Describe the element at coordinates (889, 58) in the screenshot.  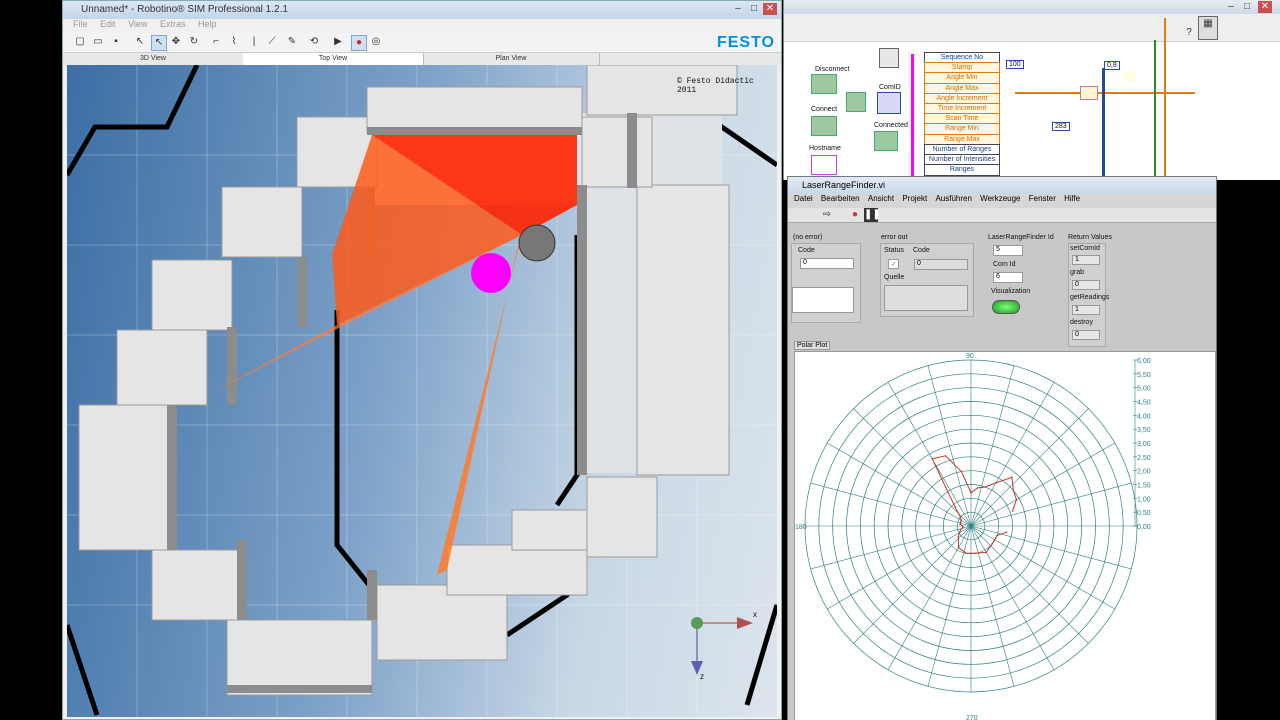
I see `vi-node-icon` at that location.